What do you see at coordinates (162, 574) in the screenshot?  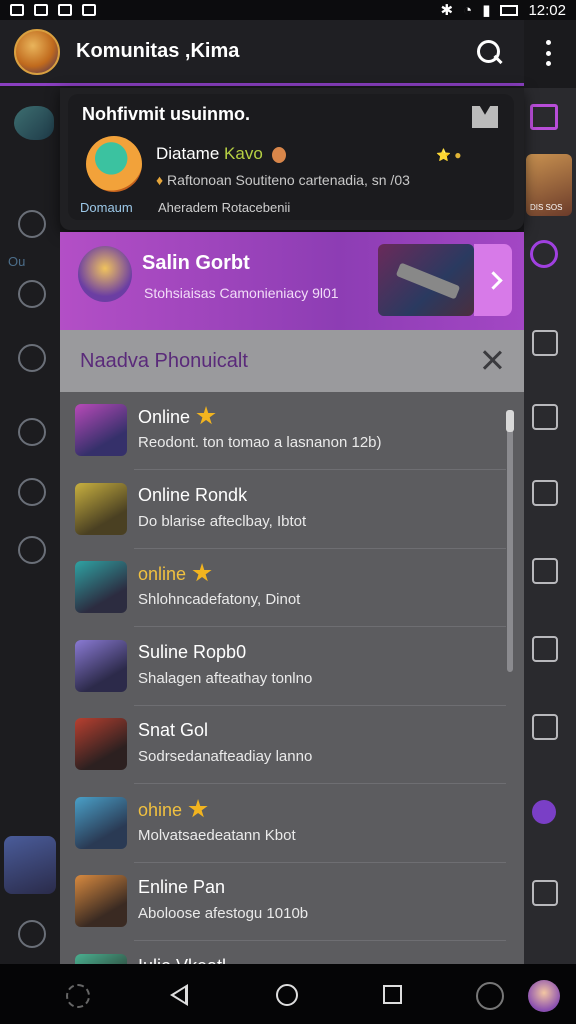 I see `list-item-title-text: online` at bounding box center [162, 574].